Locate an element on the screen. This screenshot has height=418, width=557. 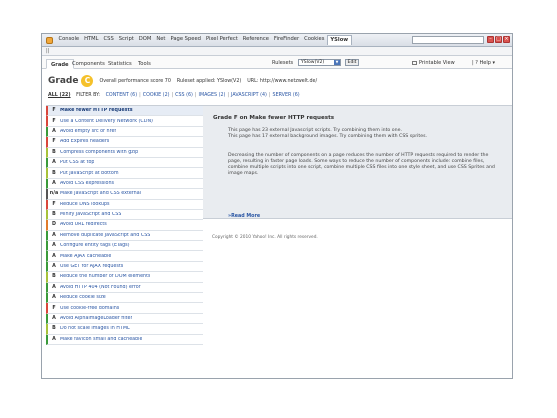
firebug-tab-cookies: Cookies is located at coordinates (314, 40).